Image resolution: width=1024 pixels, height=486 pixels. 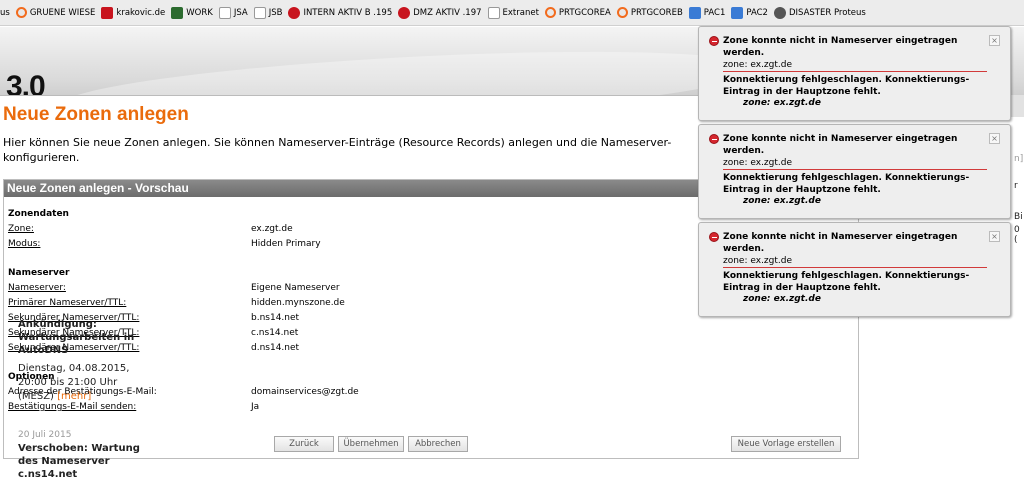 What do you see at coordinates (1016, 186) in the screenshot?
I see `sidebar-peek-text: r` at bounding box center [1016, 186].